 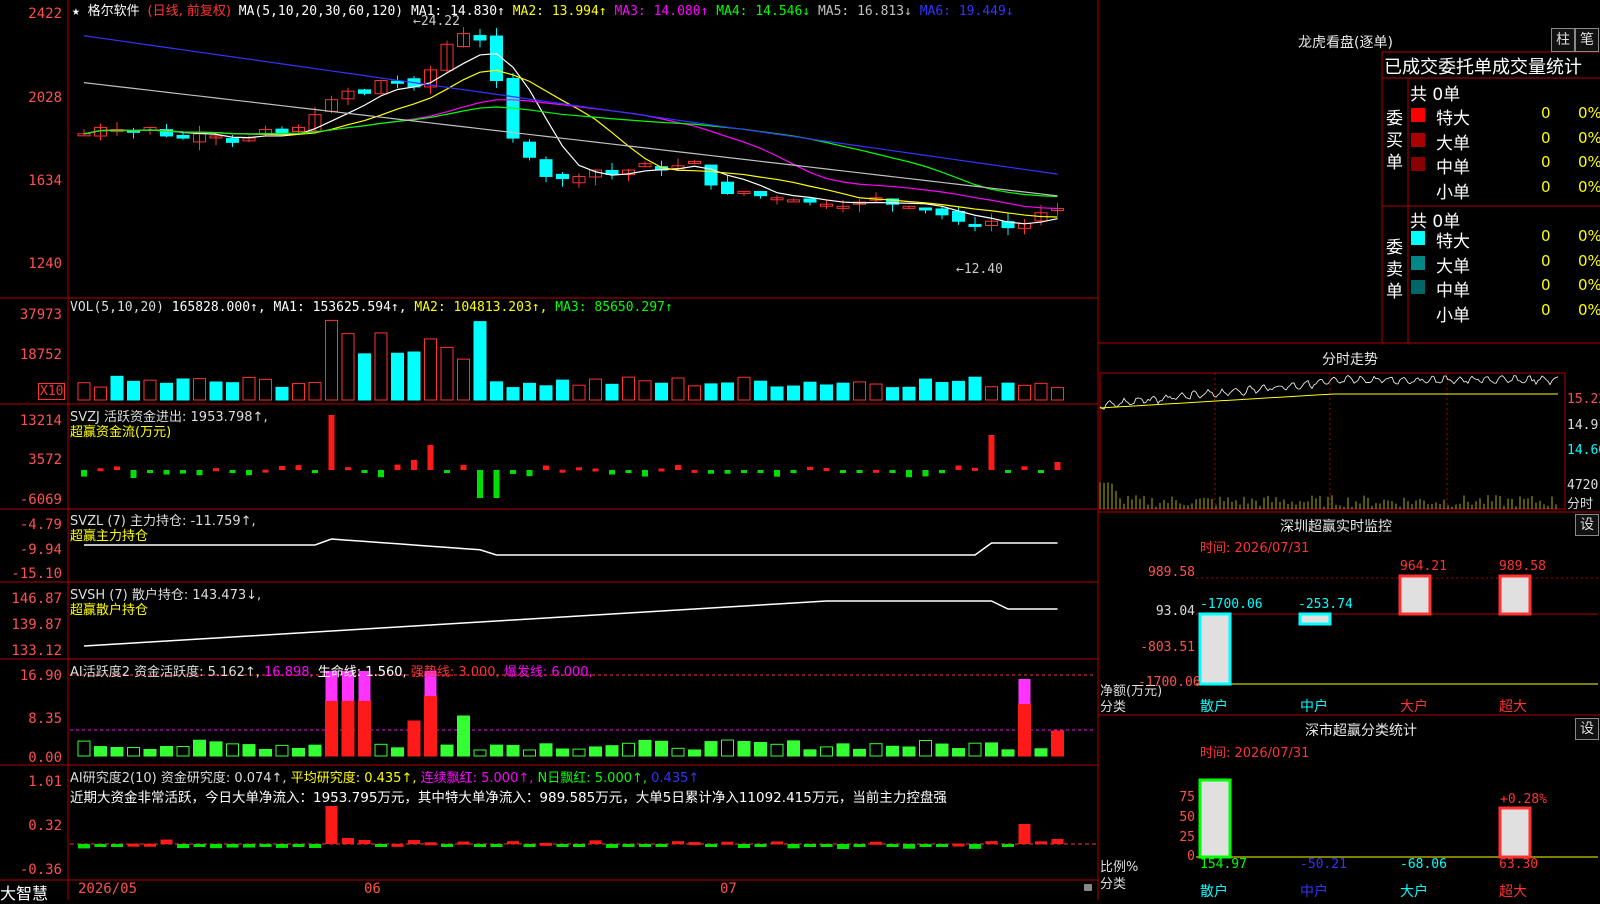 I want to click on ai-active-axis-2: 8.35, so click(x=45, y=719).